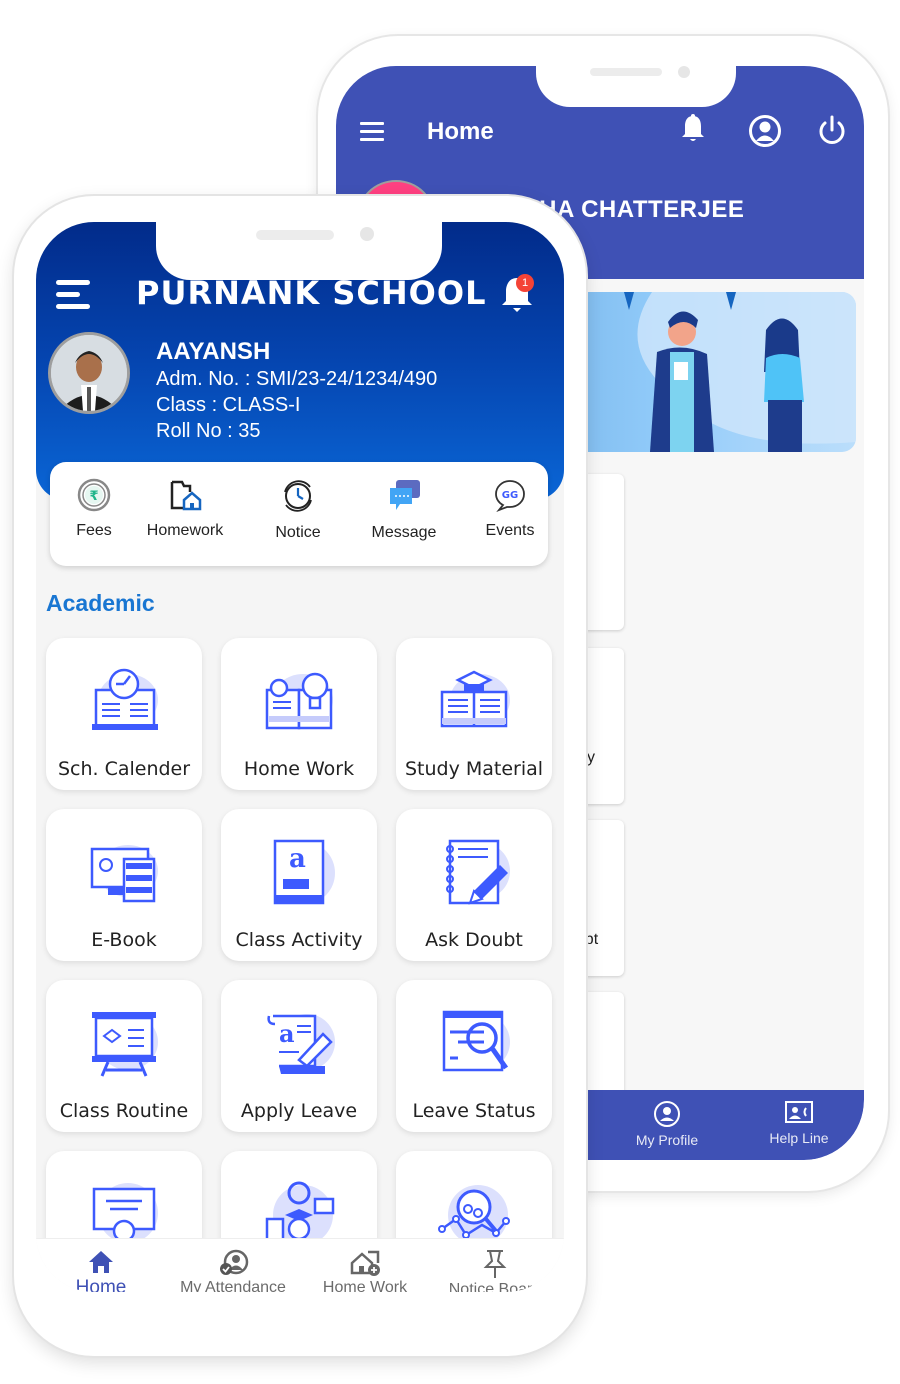 Image resolution: width=900 pixels, height=1384 pixels. I want to click on nav-home-work: Home Work, so click(365, 1270).